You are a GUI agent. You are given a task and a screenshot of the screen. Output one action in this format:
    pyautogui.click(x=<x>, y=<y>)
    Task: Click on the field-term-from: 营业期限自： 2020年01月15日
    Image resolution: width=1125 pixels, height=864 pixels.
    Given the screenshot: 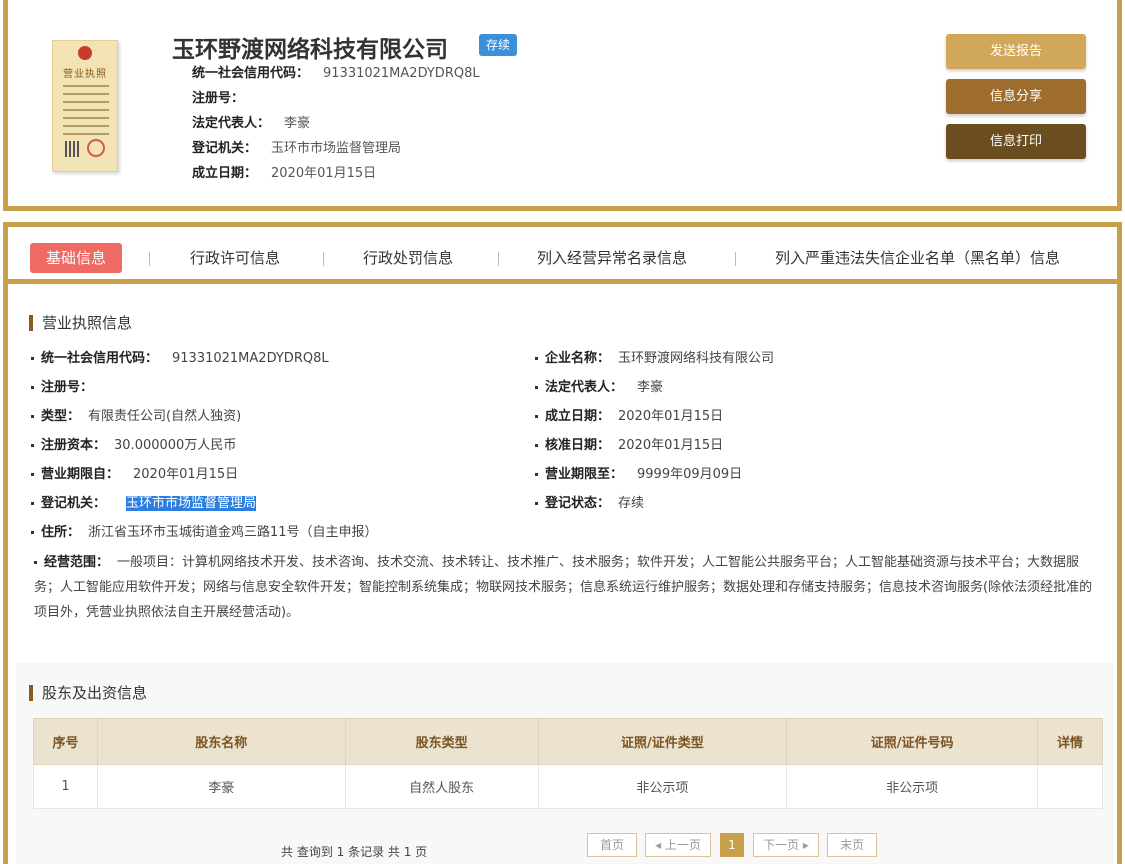 What is the action you would take?
    pyautogui.click(x=134, y=475)
    